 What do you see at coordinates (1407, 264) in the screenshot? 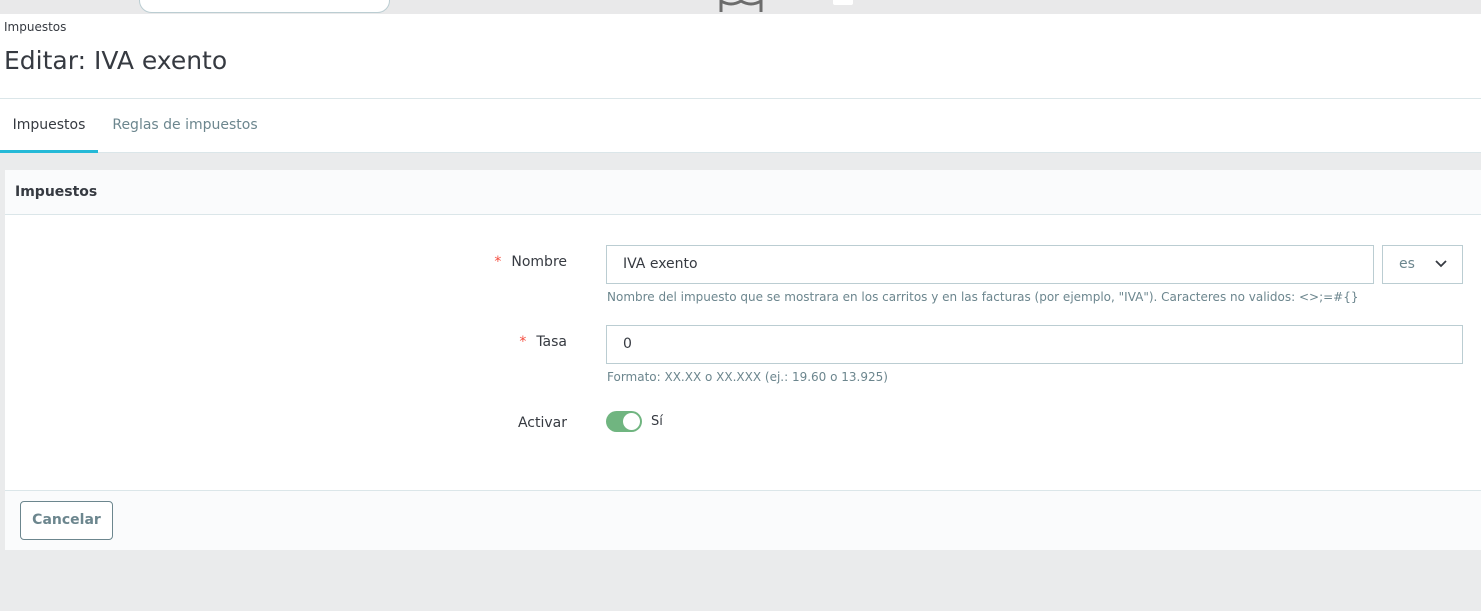
I see `language-value: es` at bounding box center [1407, 264].